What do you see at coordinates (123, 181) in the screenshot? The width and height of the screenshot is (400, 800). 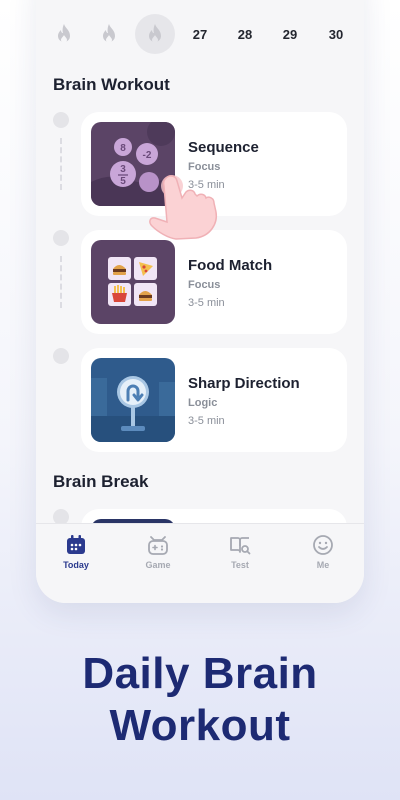 I see `sequence-number: 5` at bounding box center [123, 181].